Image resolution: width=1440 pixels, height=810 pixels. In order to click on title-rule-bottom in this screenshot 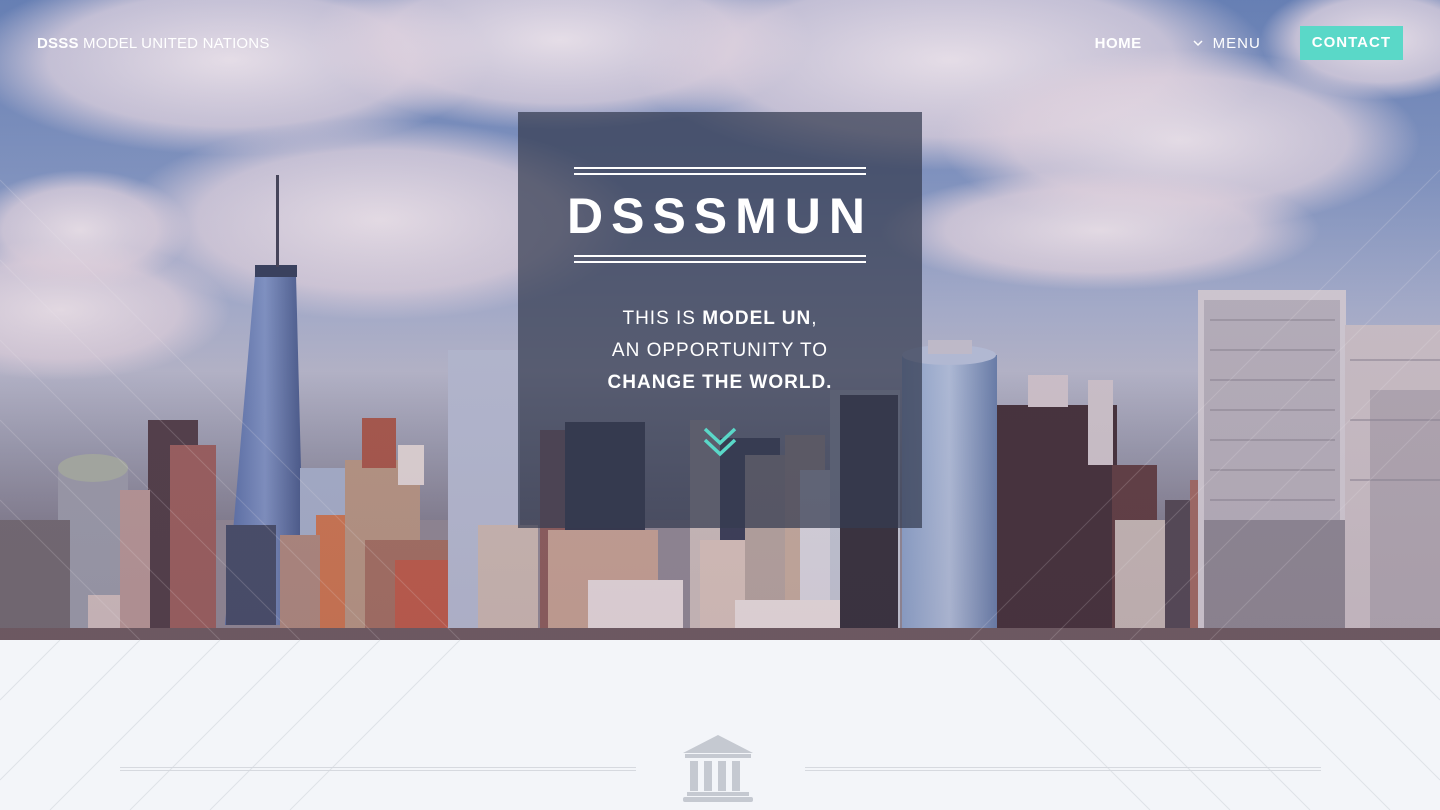, I will do `click(720, 259)`.